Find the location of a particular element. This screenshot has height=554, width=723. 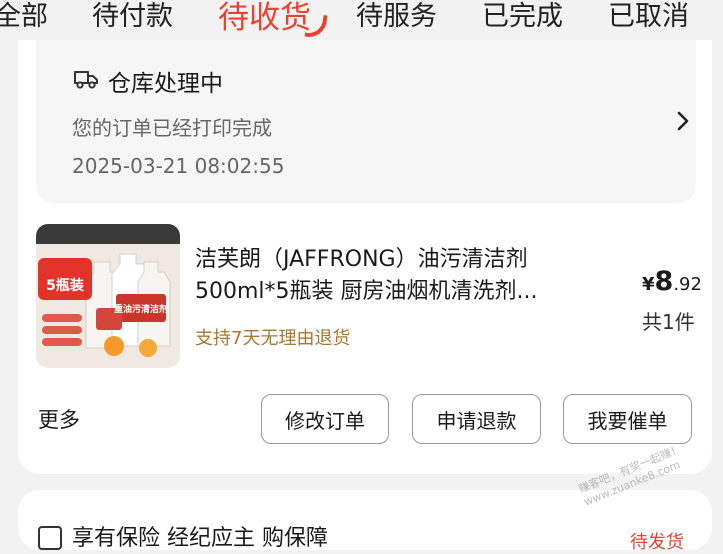

tab-pending-service: 待服务 is located at coordinates (396, 16).